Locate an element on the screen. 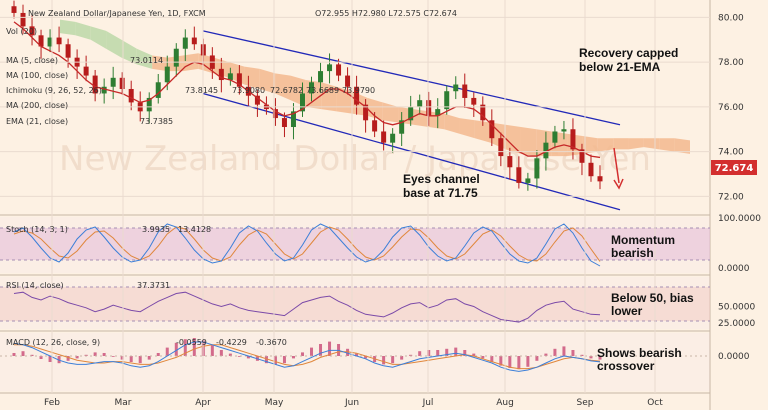 Image resolution: width=768 pixels, height=410 pixels. price-tick-label: 74.00 is located at coordinates (731, 153).